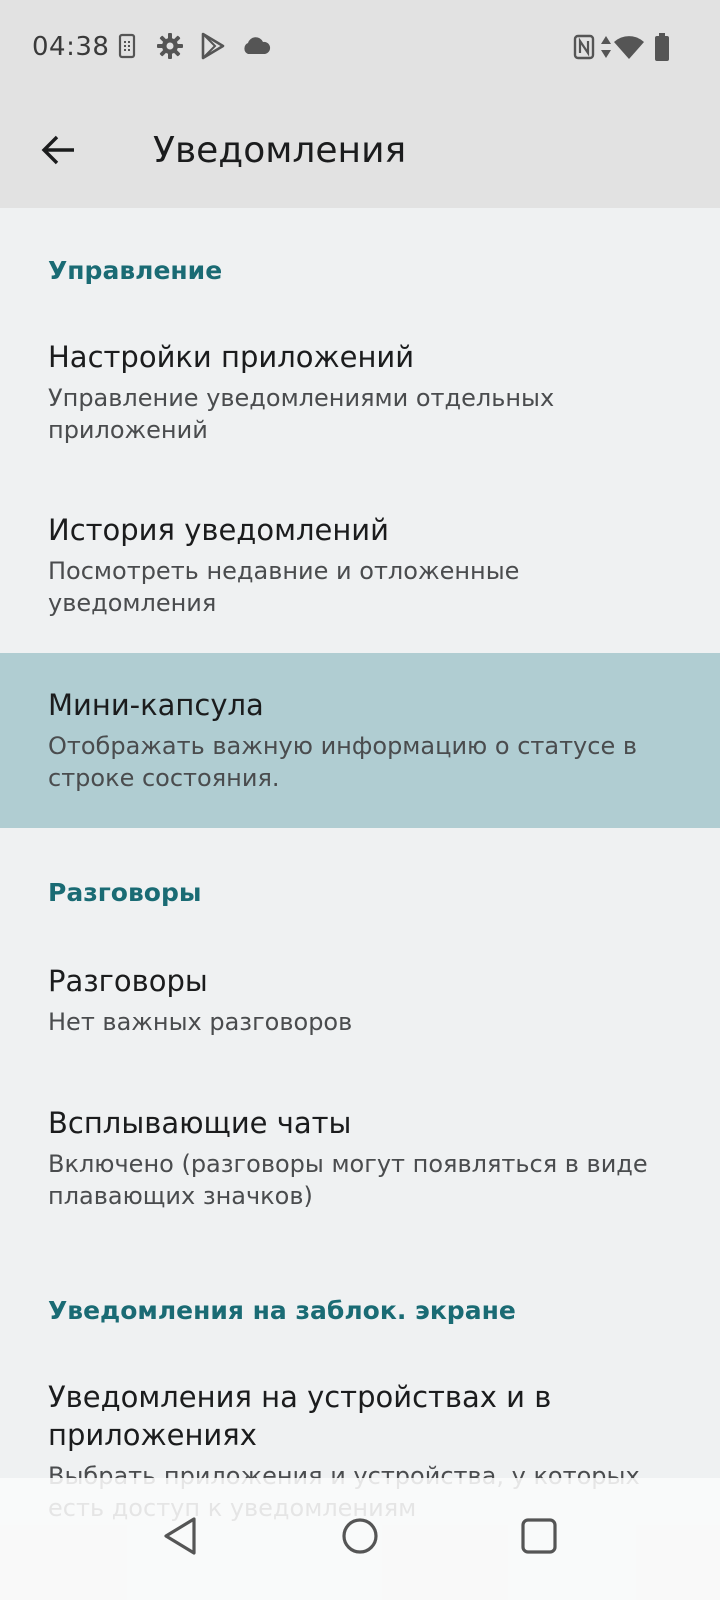  What do you see at coordinates (282, 1310) in the screenshot?
I see `section-header-lock-screen: Уведомления на заблок. экране` at bounding box center [282, 1310].